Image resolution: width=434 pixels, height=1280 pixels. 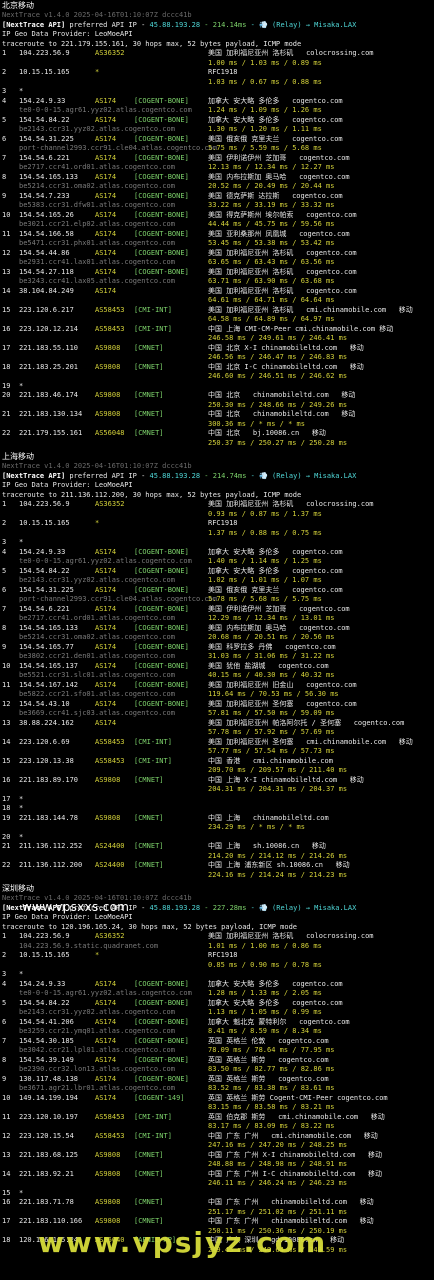 What do you see at coordinates (46, 1173) in the screenshot?
I see `hop-ip: 221.183.92.21` at bounding box center [46, 1173].